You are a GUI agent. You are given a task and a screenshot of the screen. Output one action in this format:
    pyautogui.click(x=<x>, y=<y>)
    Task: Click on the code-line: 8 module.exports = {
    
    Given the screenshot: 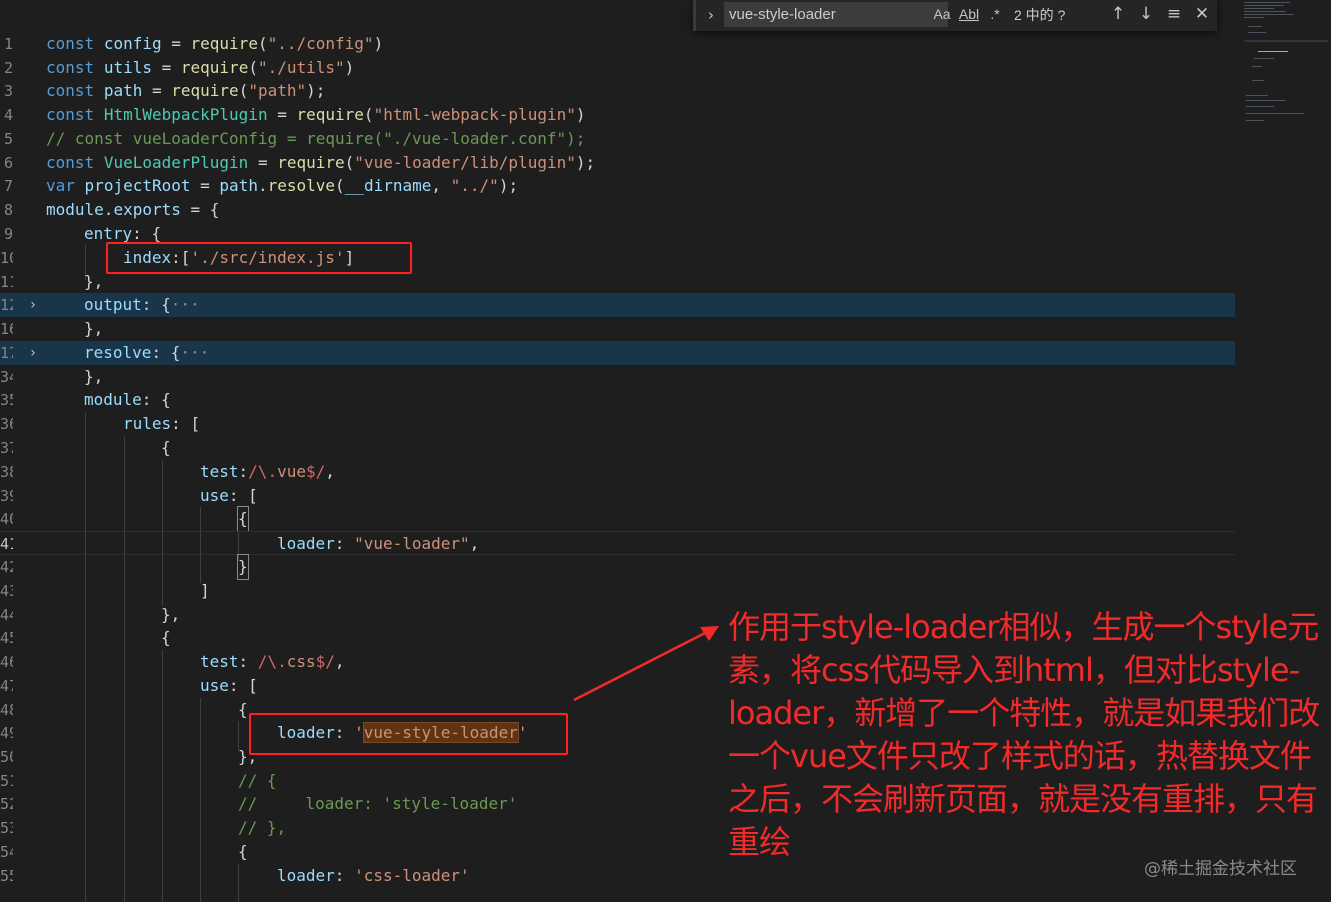 What is the action you would take?
    pyautogui.click(x=620, y=210)
    